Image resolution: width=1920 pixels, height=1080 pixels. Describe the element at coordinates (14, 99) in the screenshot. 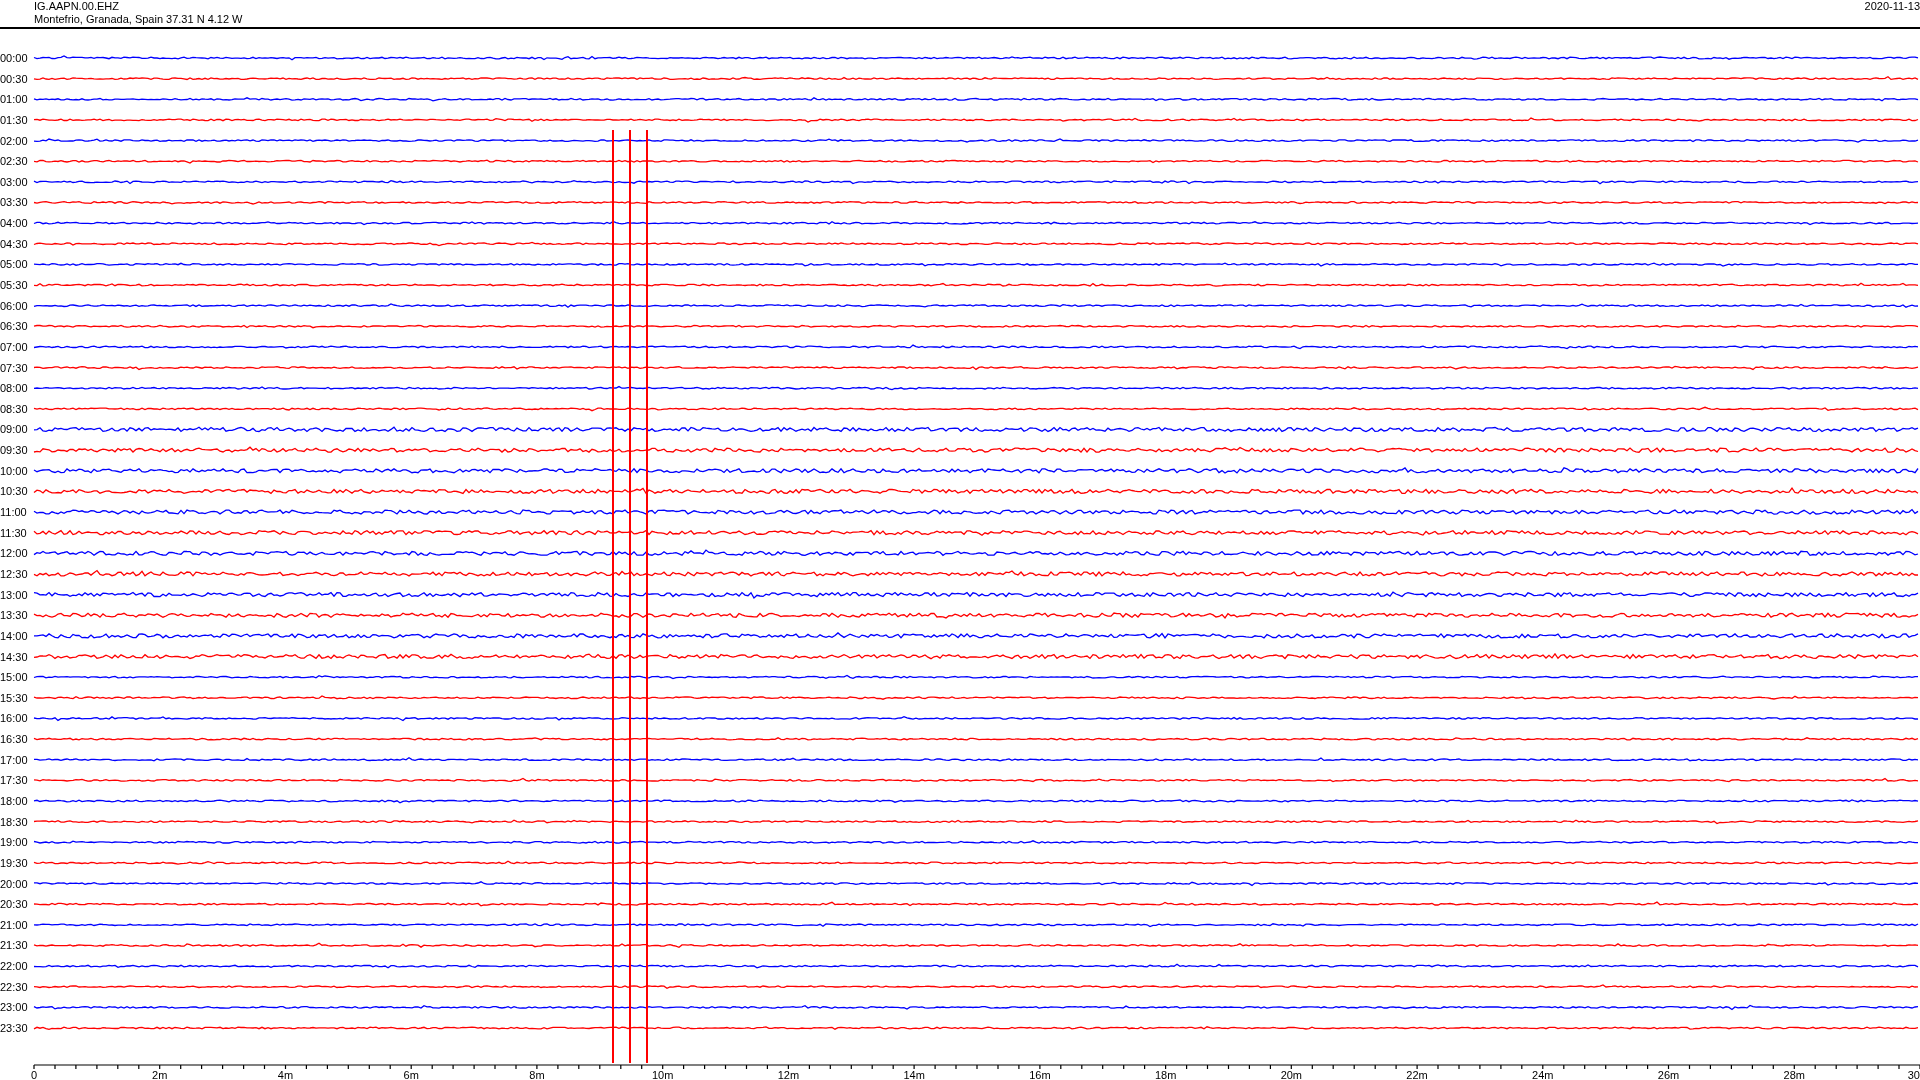

I see `time-label: 01:00` at that location.